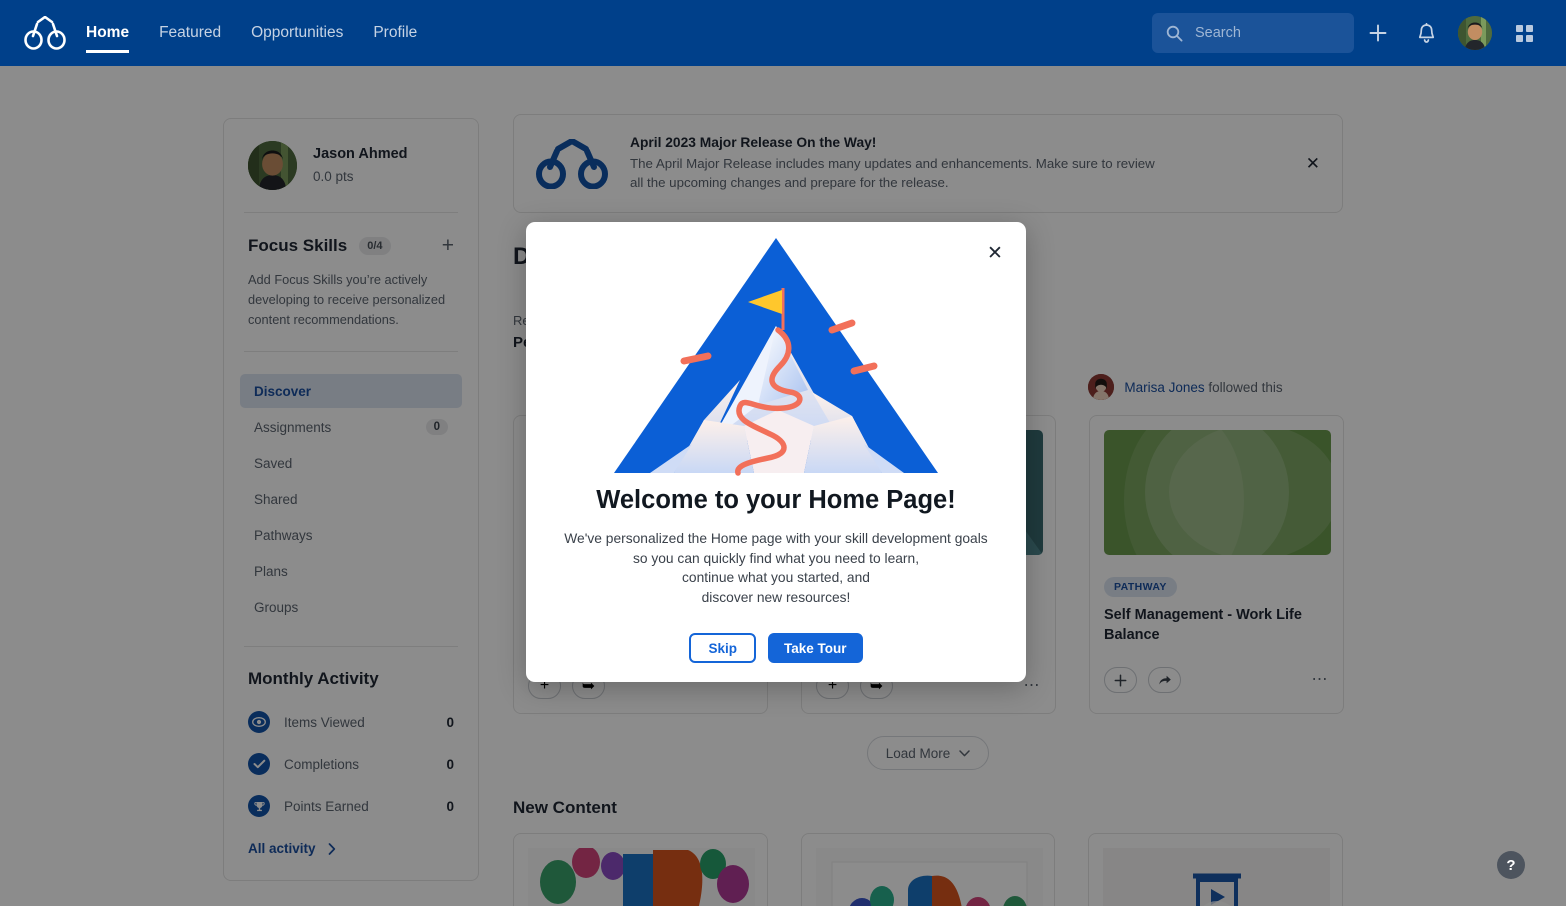  Describe the element at coordinates (436, 427) in the screenshot. I see `assignments-count: 0` at that location.